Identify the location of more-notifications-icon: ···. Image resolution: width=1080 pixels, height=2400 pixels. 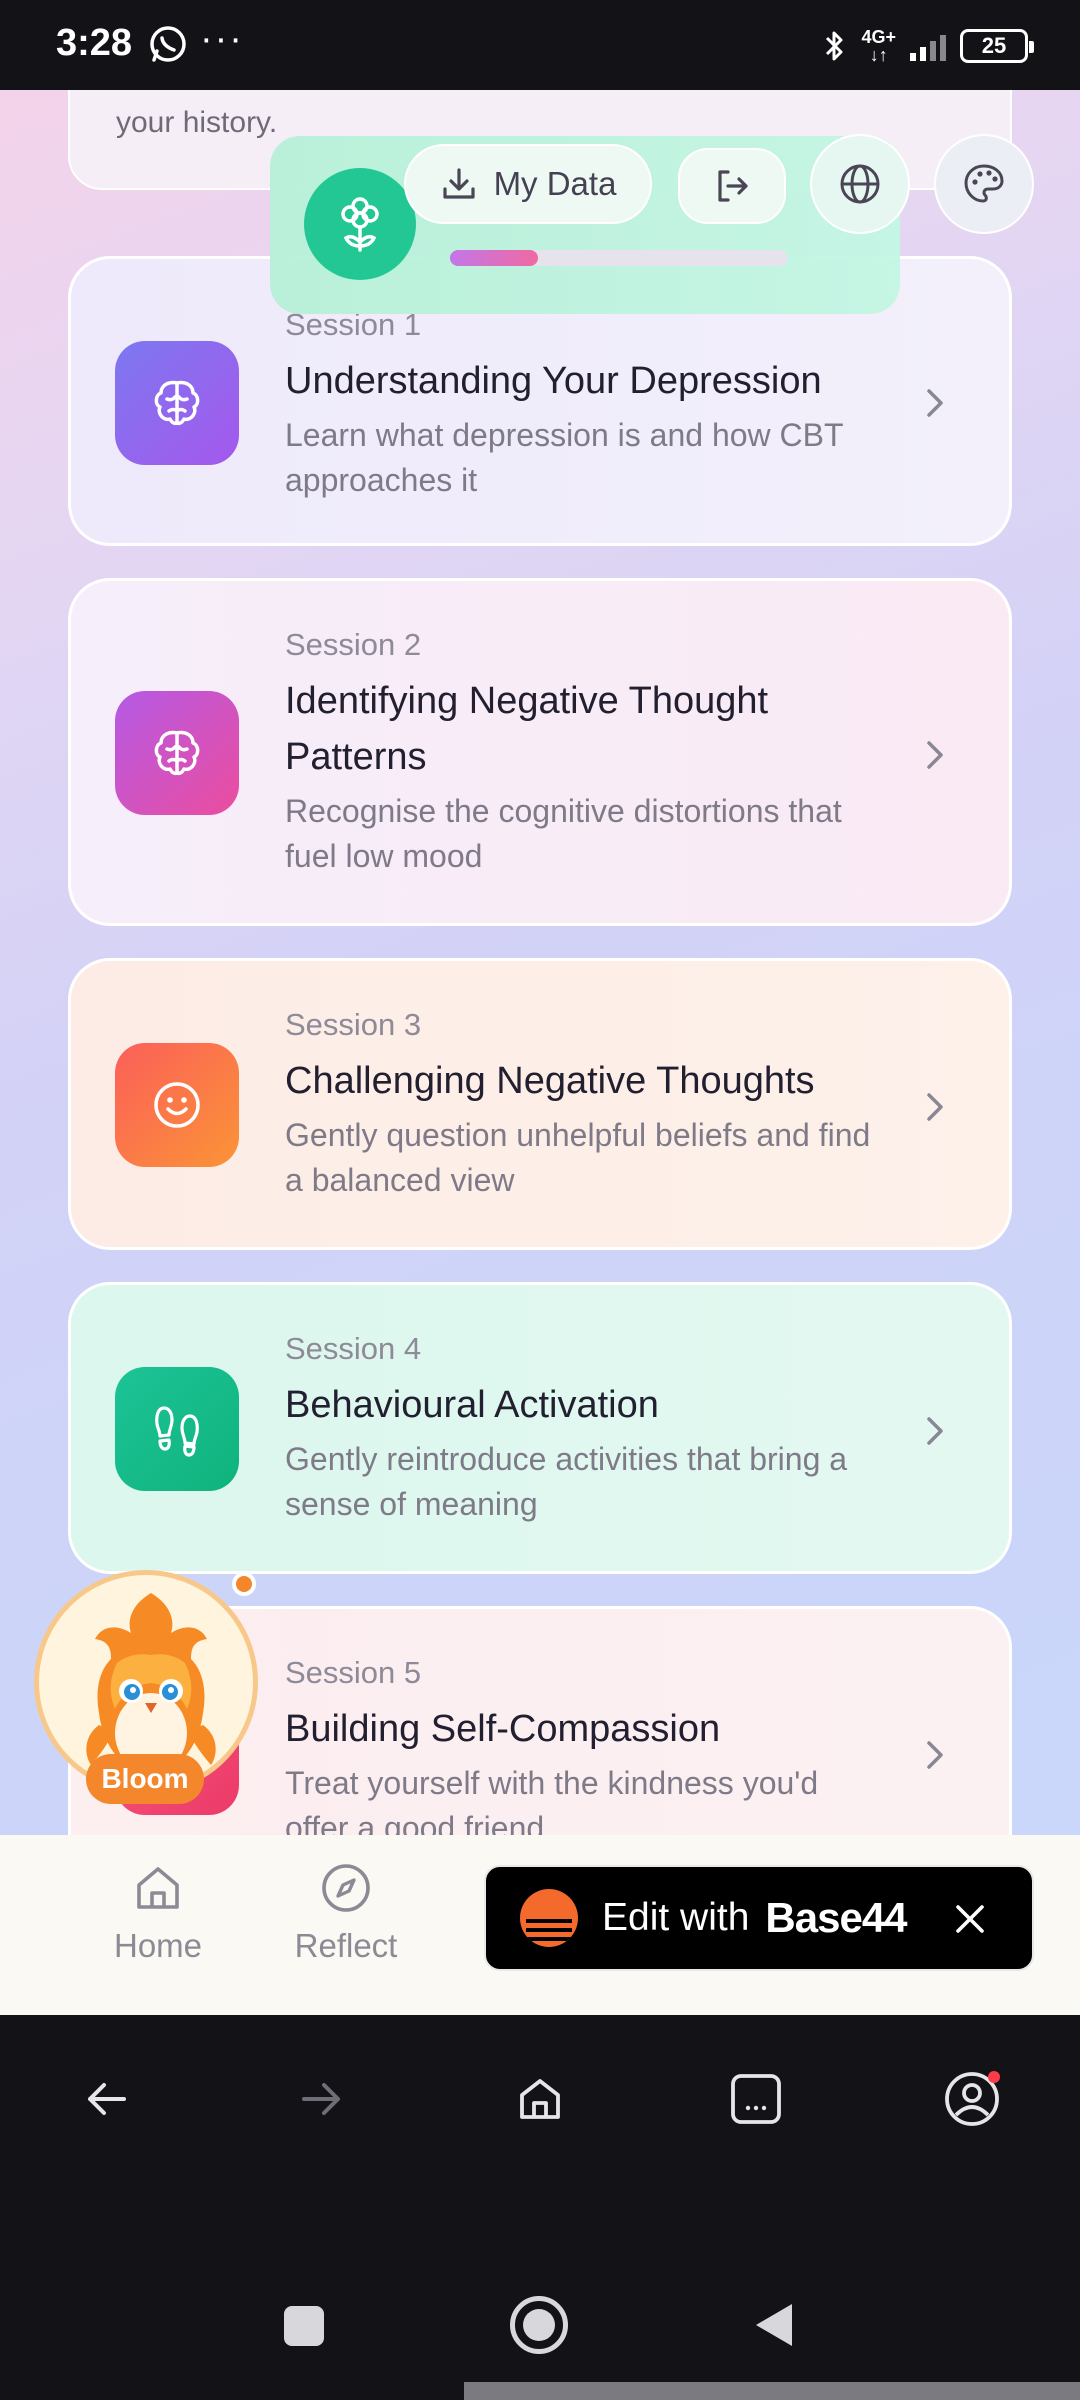
(222, 39).